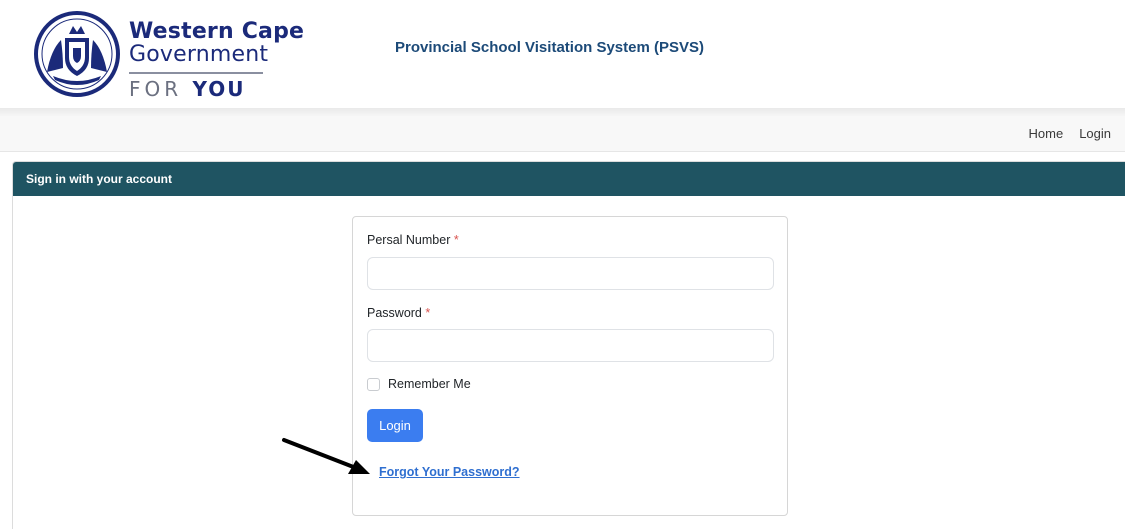 This screenshot has width=1125, height=529. Describe the element at coordinates (217, 31) in the screenshot. I see `logo-line-western-cape: Western Cape` at that location.